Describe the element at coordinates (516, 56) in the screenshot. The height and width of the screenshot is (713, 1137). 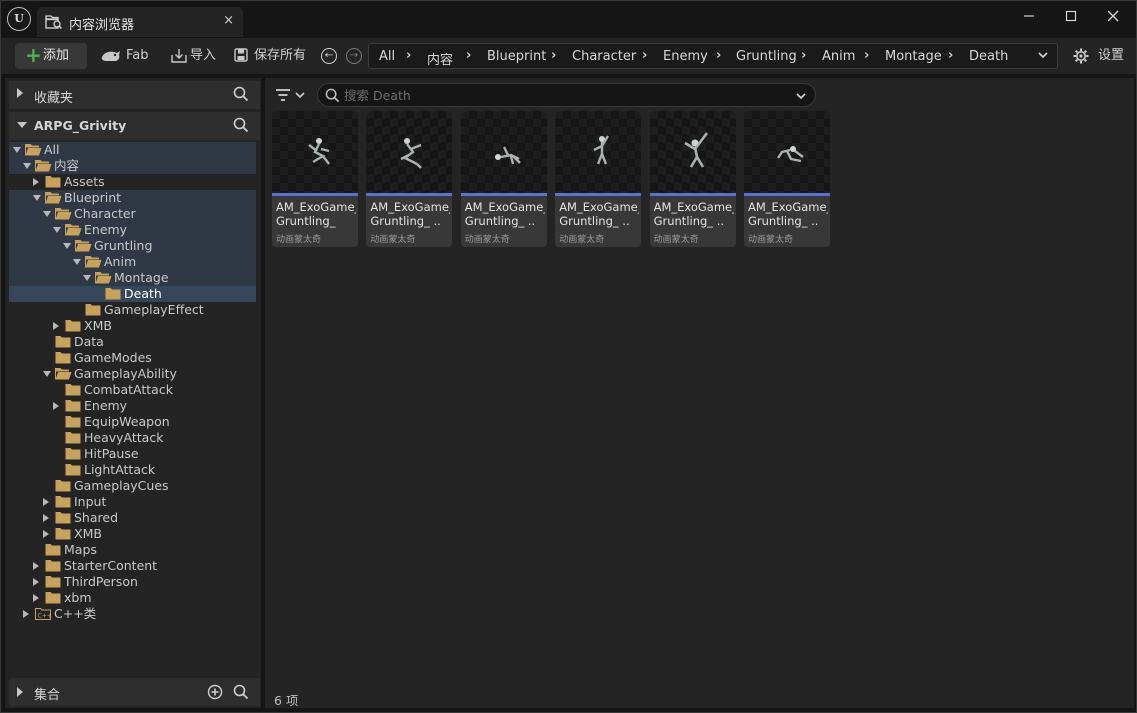
I see `crumb-blueprint: Blueprint` at that location.